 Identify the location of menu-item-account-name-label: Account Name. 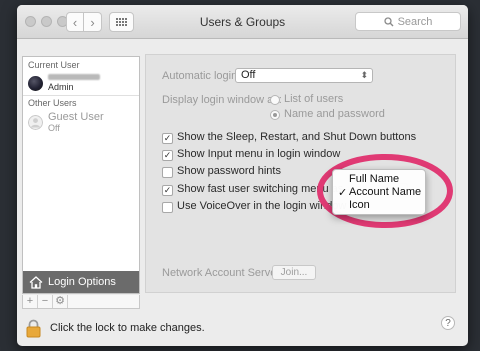
(385, 192).